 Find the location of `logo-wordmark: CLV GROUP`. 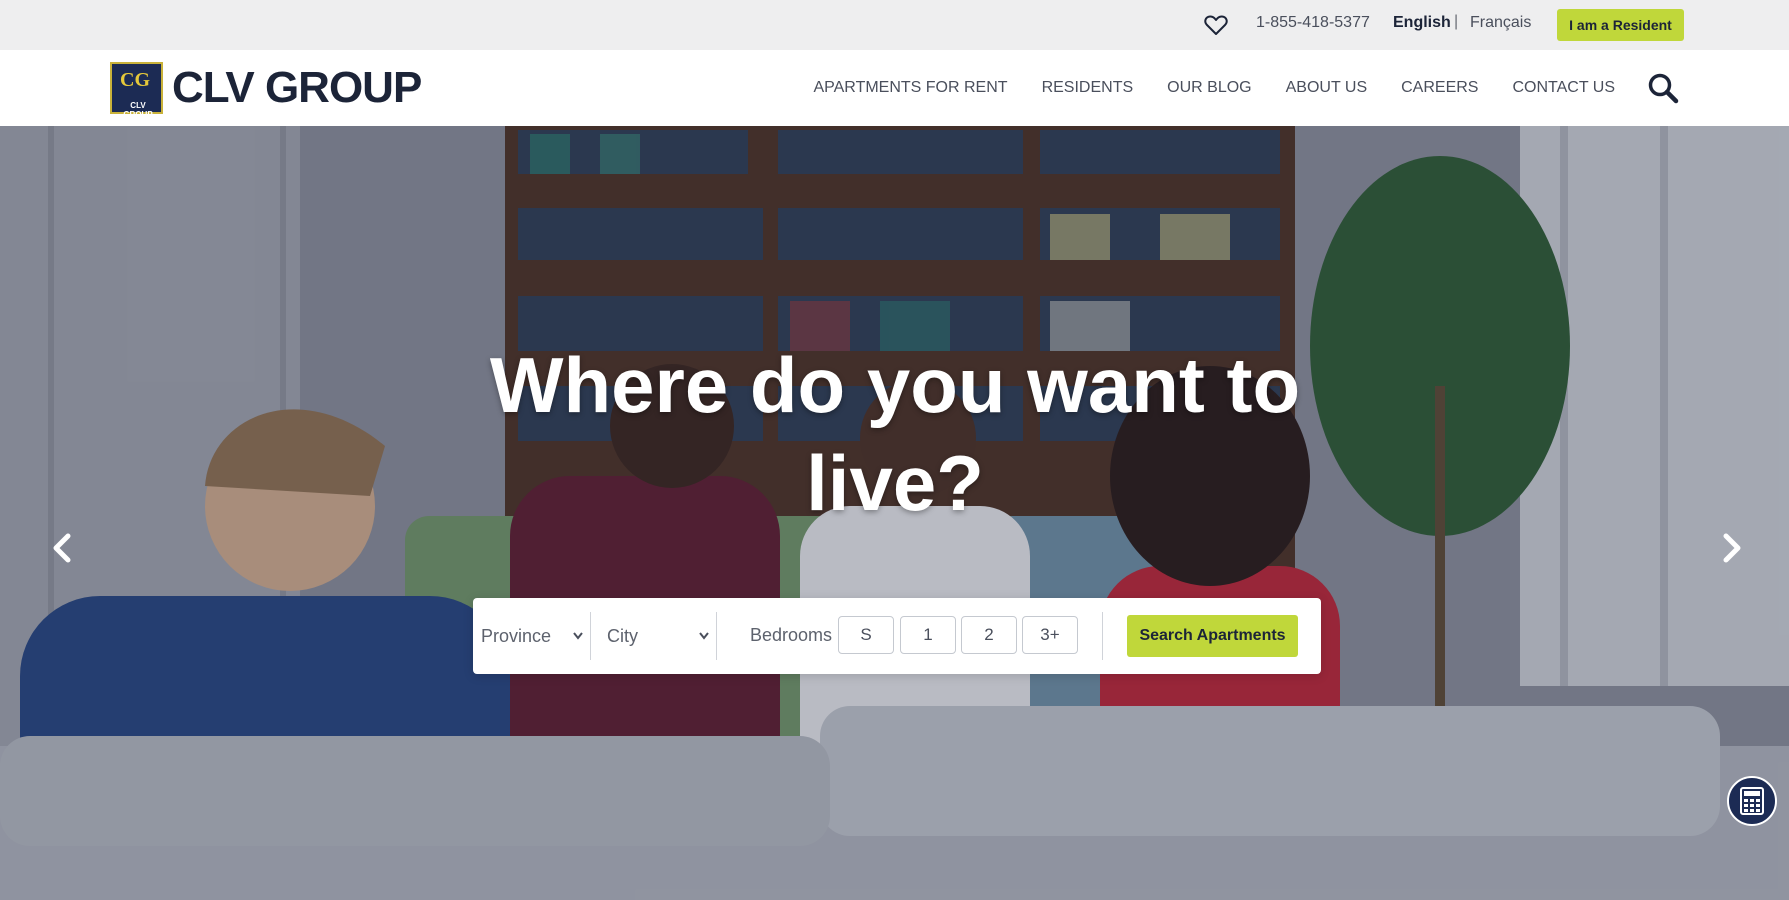

logo-wordmark: CLV GROUP is located at coordinates (297, 88).